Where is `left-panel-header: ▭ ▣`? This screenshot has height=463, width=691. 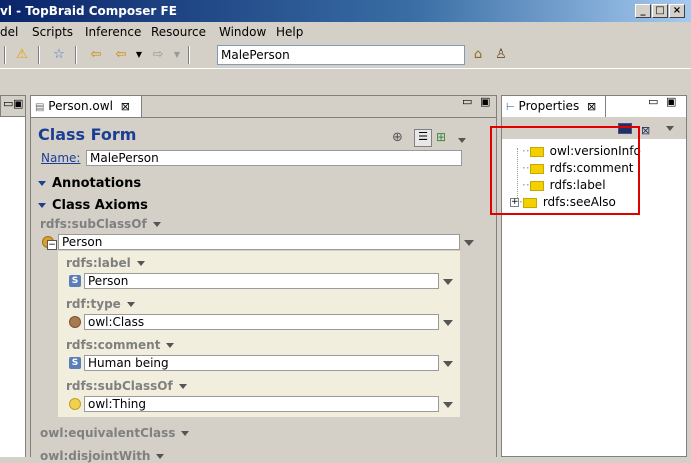 left-panel-header: ▭ ▣ is located at coordinates (13, 106).